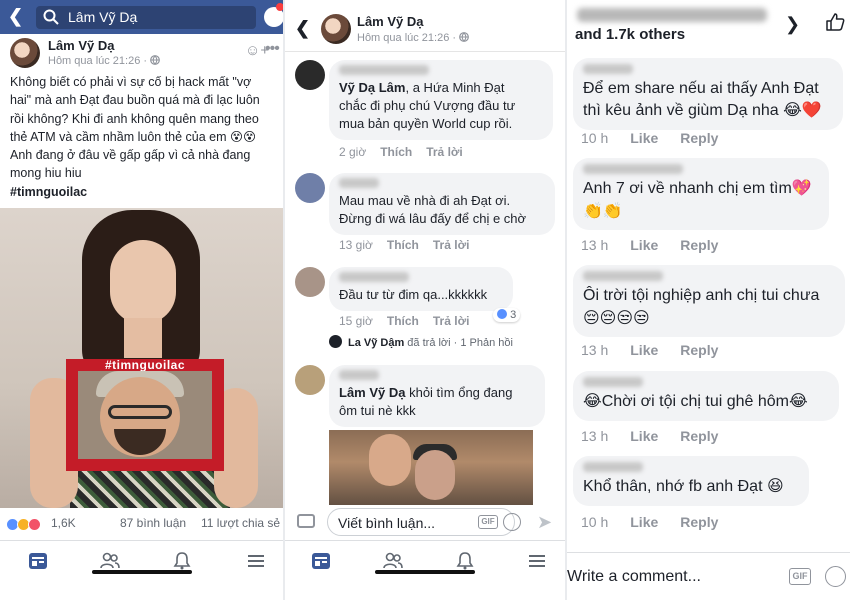 The image size is (850, 600). Describe the element at coordinates (144, 365) in the screenshot. I see `frame-hashtag: #timnguoilac` at that location.